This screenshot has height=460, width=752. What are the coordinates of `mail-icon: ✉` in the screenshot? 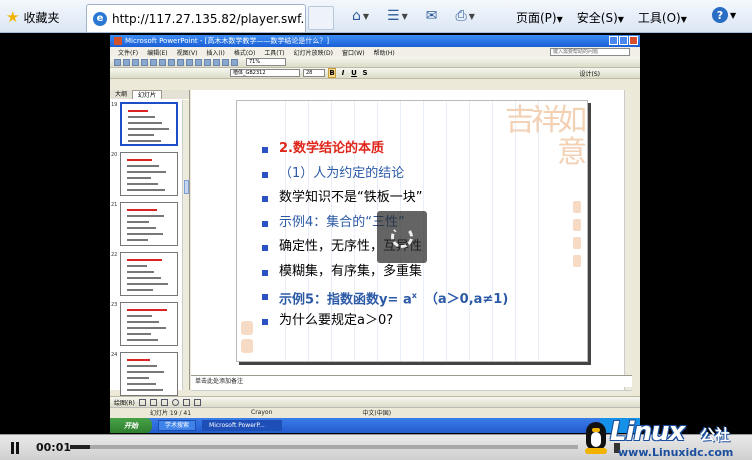 It's located at (431, 16).